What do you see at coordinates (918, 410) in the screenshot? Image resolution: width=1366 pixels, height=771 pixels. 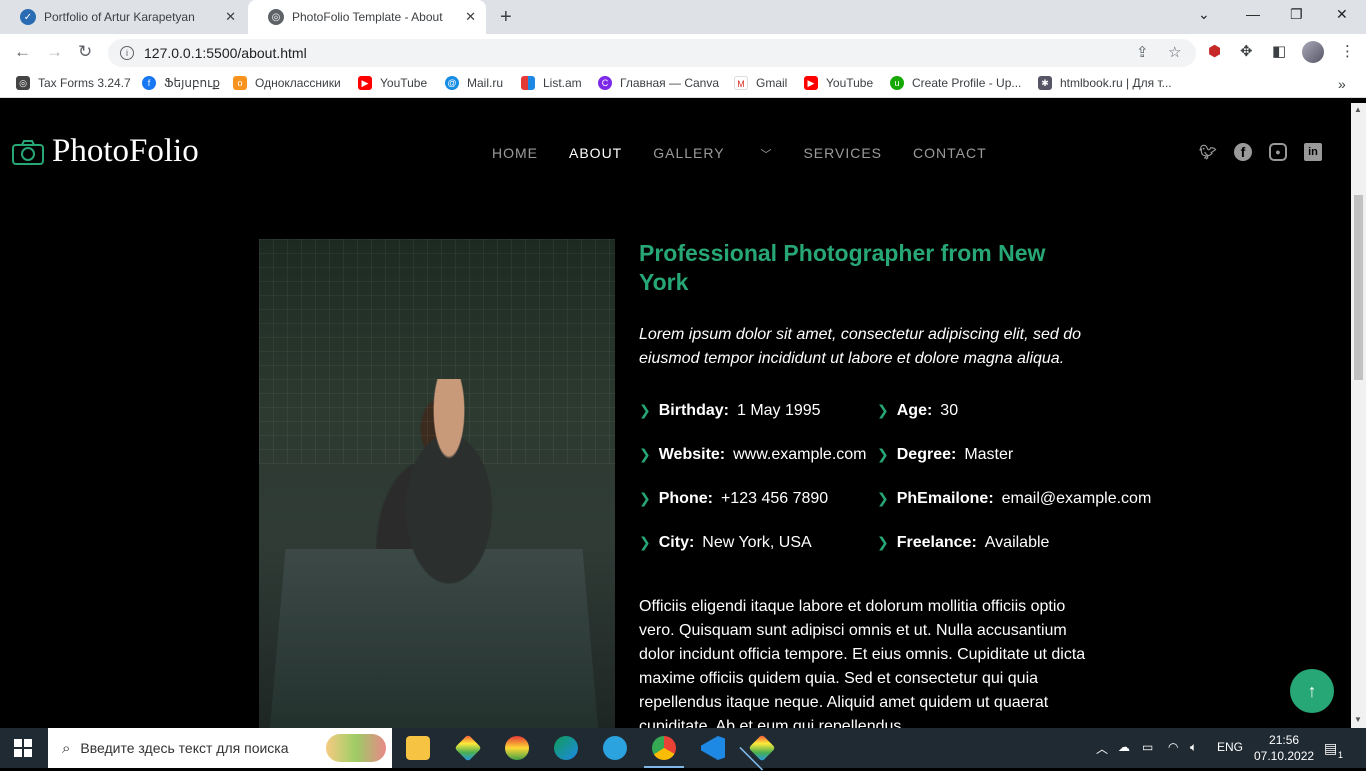 I see `fact-age: ❯ Age: 30` at bounding box center [918, 410].